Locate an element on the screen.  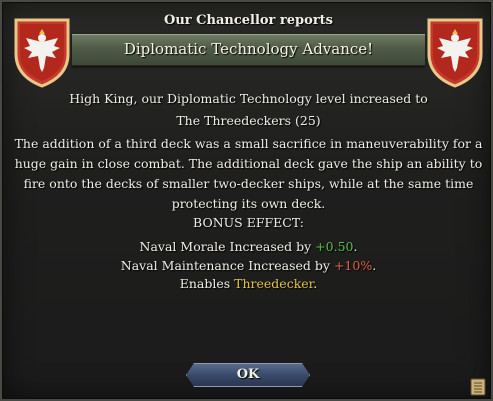
effect-label: Enables is located at coordinates (207, 283).